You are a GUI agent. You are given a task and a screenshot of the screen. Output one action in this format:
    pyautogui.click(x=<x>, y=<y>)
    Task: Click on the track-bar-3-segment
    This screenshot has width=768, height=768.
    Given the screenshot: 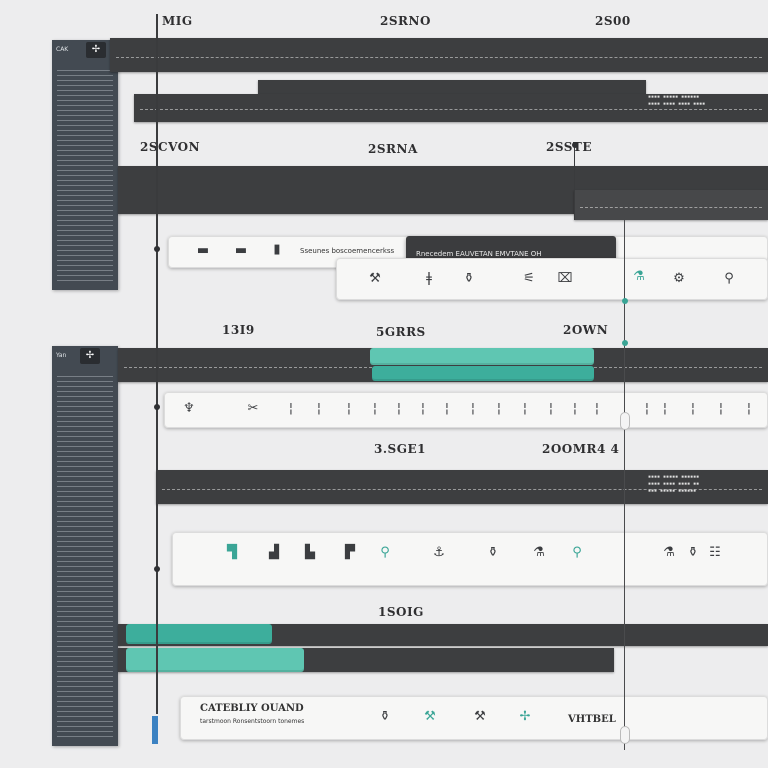 What is the action you would take?
    pyautogui.click(x=671, y=205)
    